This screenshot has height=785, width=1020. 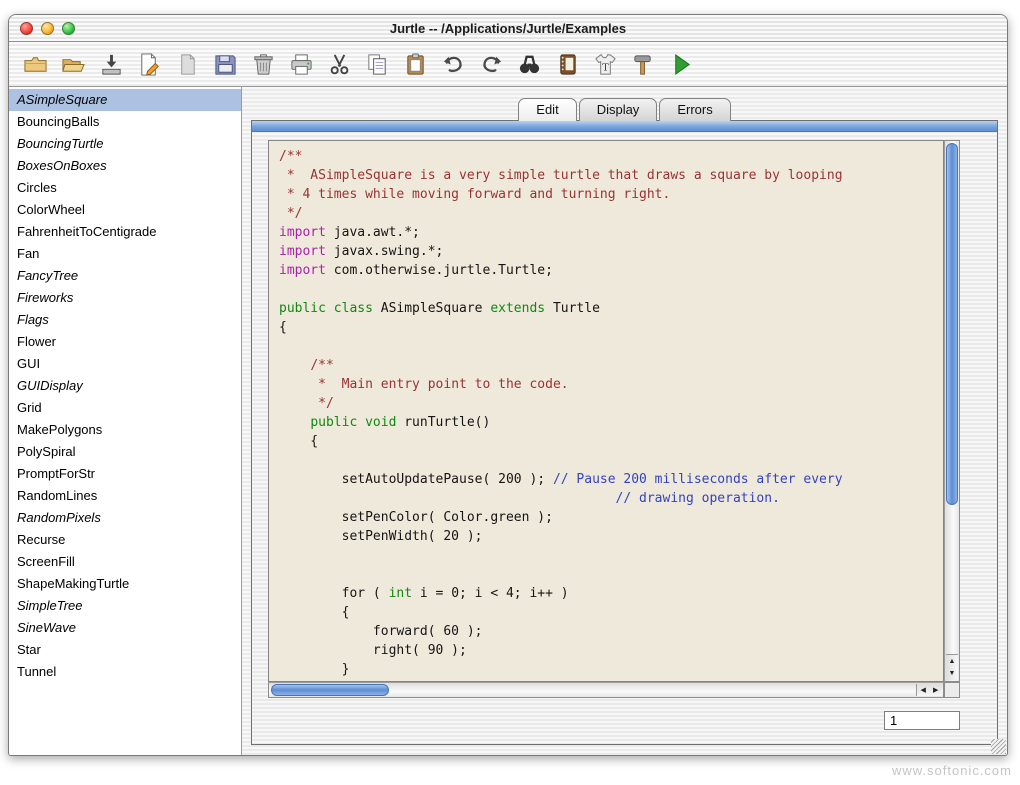 I want to click on find-button, so click(x=529, y=64).